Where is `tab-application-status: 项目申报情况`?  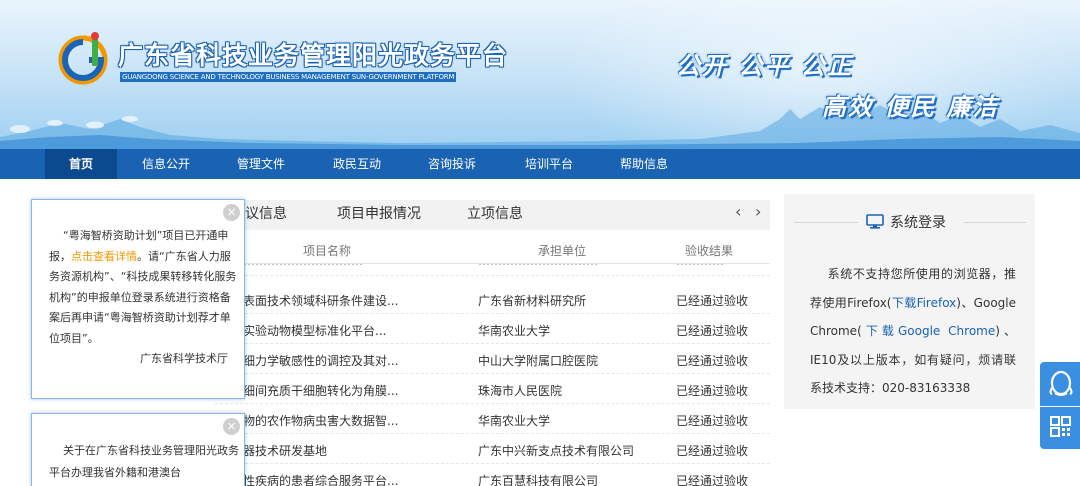 tab-application-status: 项目申报情况 is located at coordinates (379, 215).